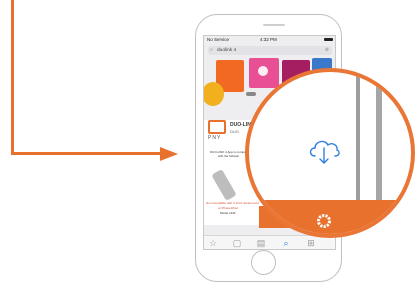  I want to click on doc-line-2: with the followin, so click(229, 156).